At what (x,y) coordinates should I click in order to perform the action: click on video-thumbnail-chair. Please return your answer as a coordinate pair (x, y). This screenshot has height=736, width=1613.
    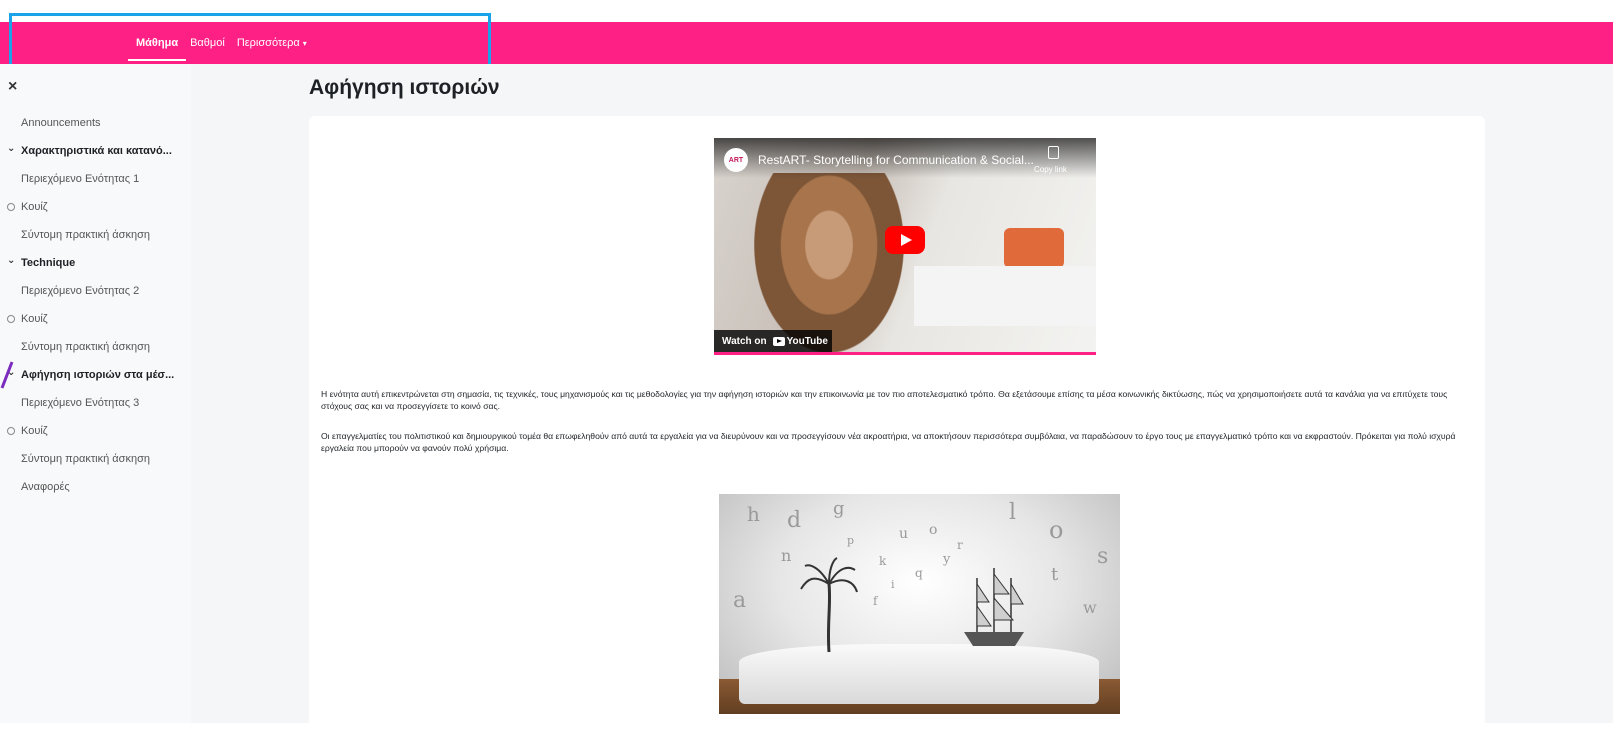
    Looking at the image, I should click on (1034, 248).